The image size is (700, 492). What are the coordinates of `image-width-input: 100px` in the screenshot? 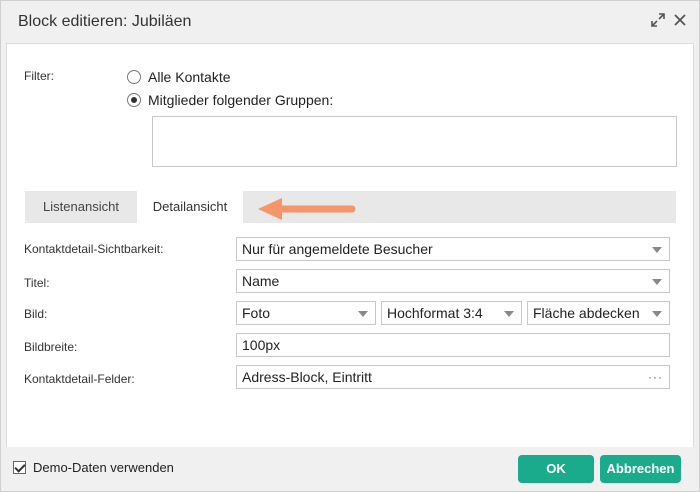 It's located at (453, 345).